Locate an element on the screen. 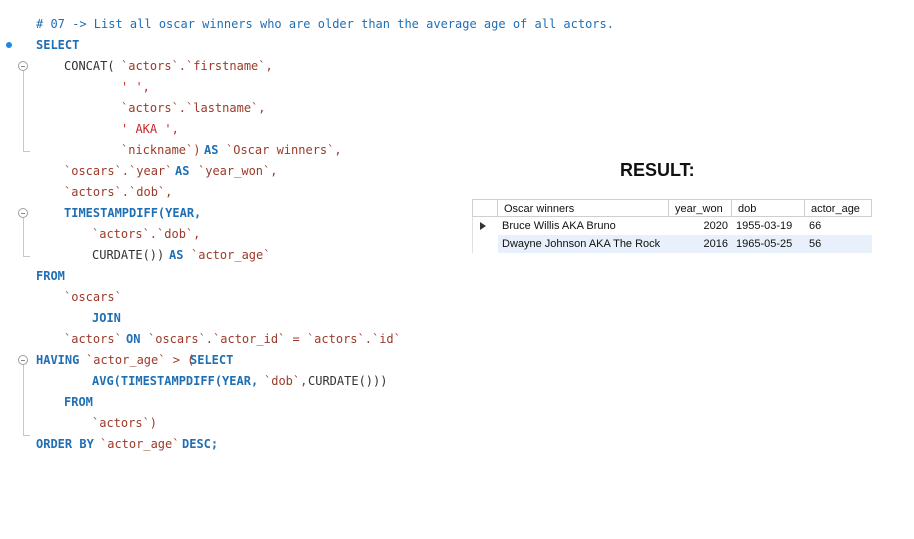 This screenshot has width=914, height=539. identifier: `oscars`.`year` is located at coordinates (118, 171).